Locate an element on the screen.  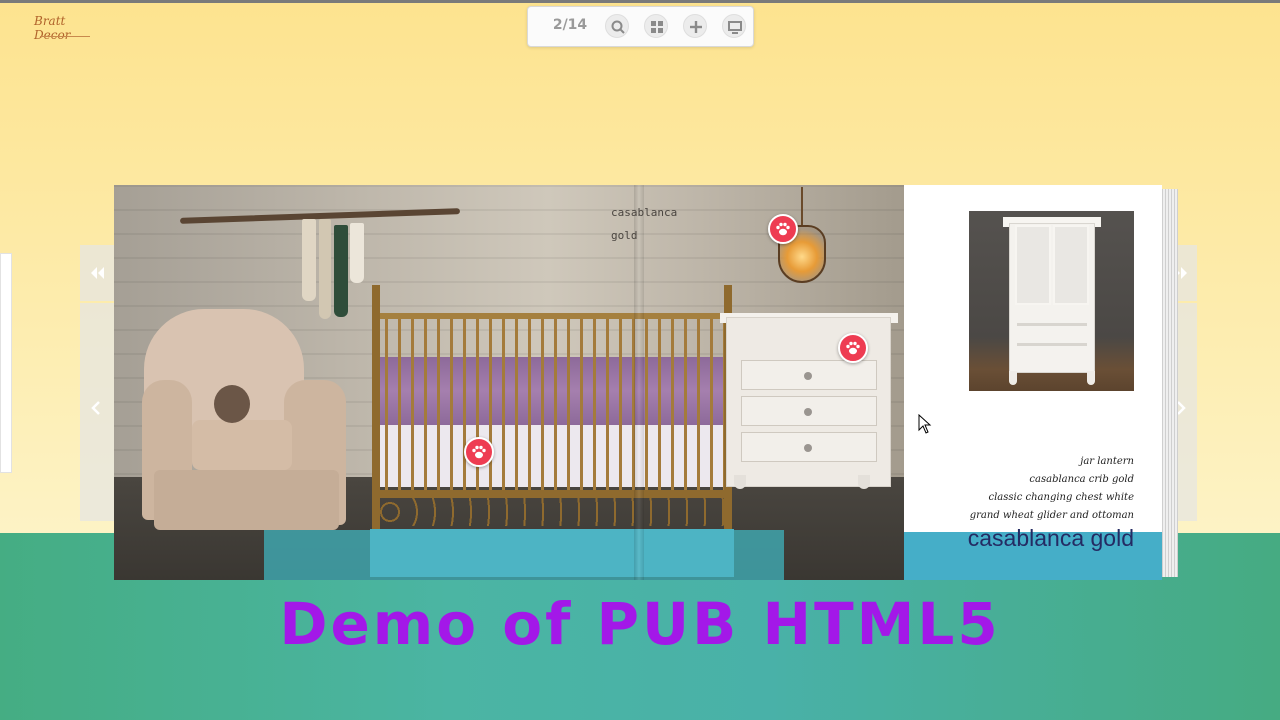
cabinet-photo is located at coordinates (1051, 301).